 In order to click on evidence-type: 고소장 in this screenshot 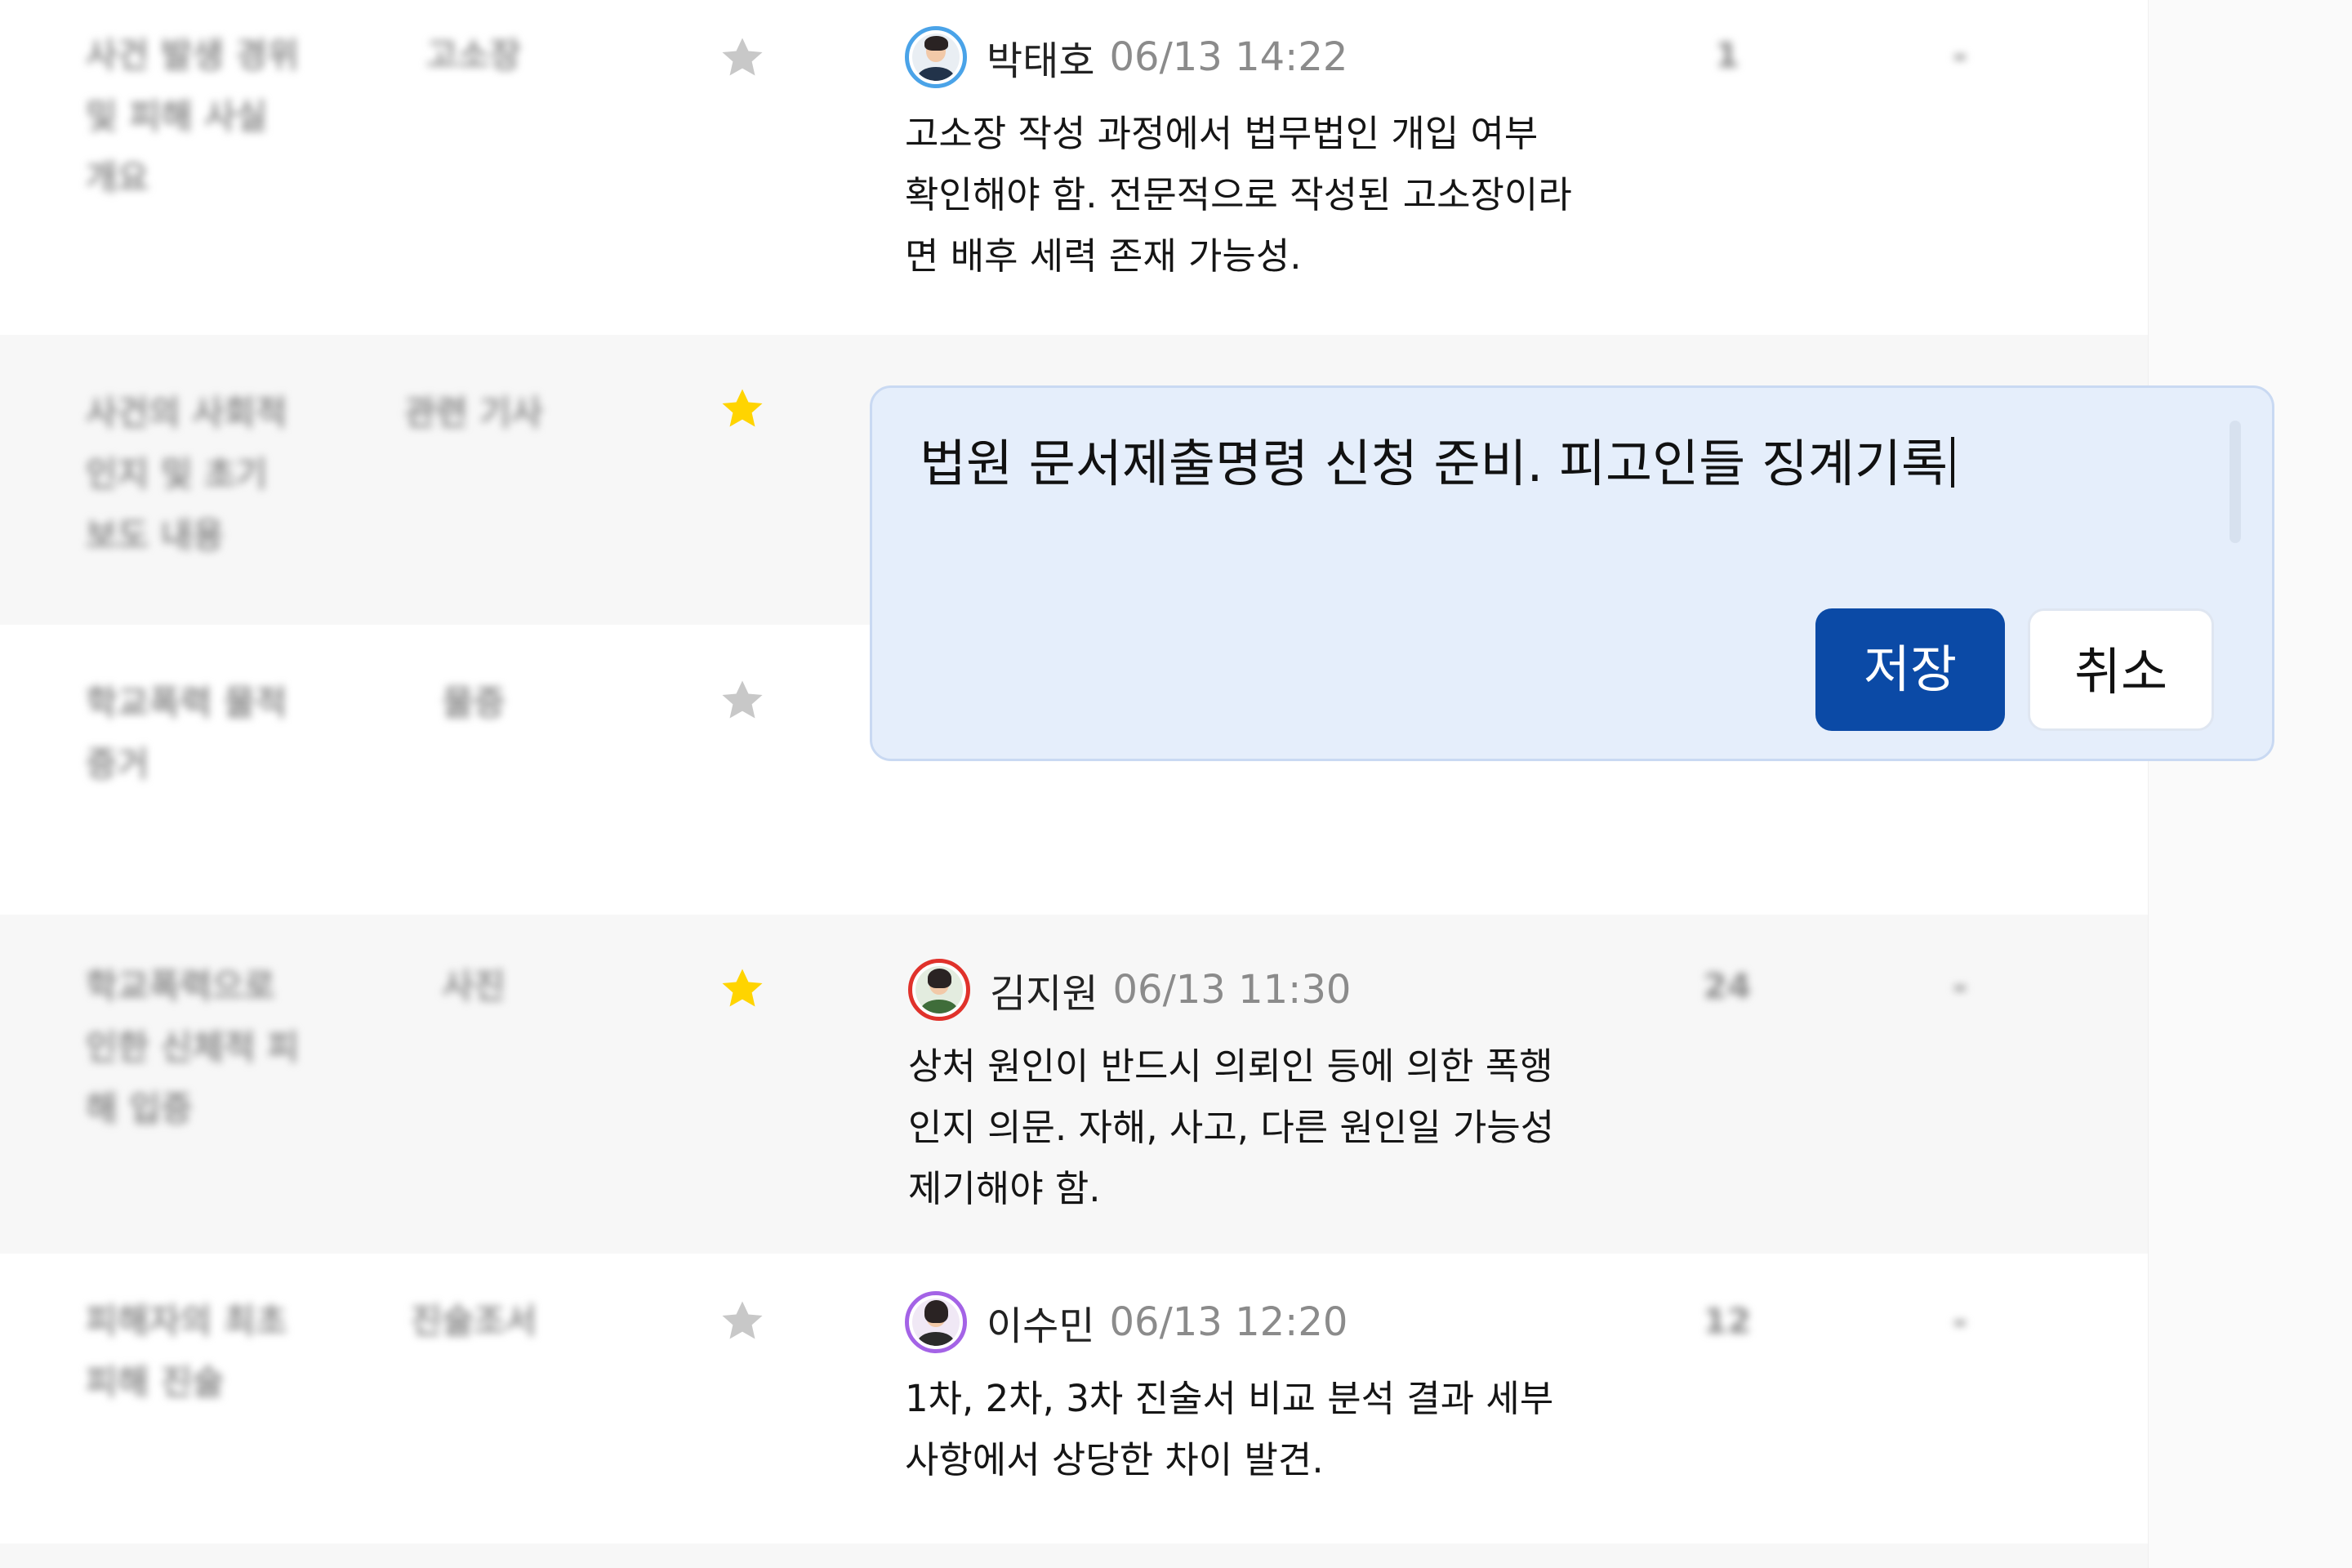, I will do `click(474, 55)`.